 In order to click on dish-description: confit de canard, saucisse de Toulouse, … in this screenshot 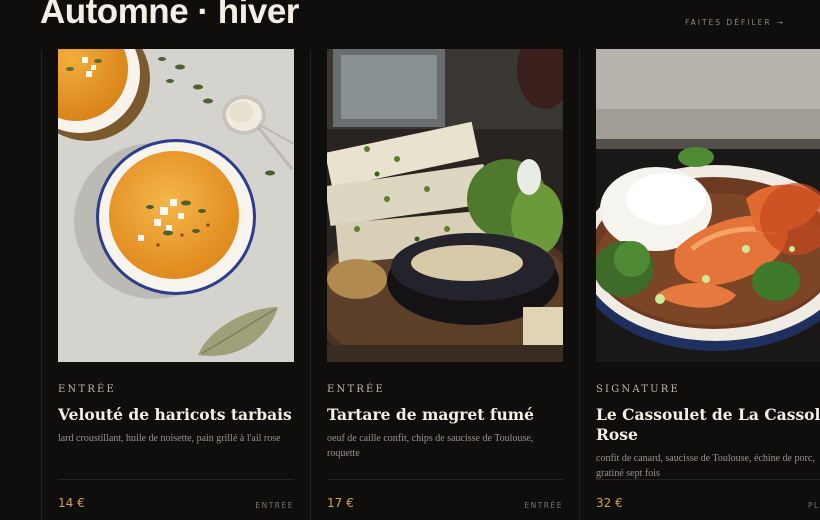, I will do `click(705, 466)`.